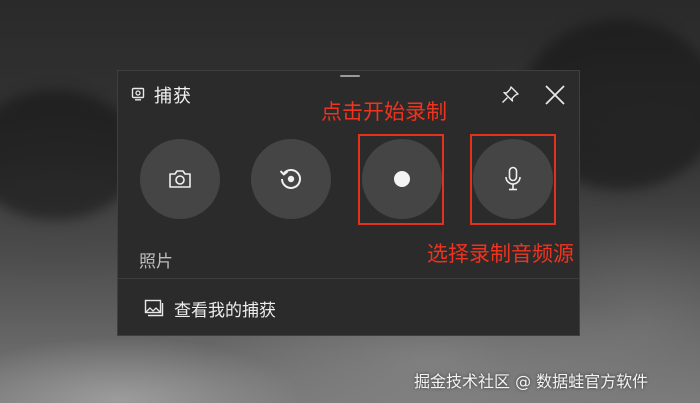 This screenshot has height=403, width=700. What do you see at coordinates (401, 179) in the screenshot?
I see `highlight-box-record` at bounding box center [401, 179].